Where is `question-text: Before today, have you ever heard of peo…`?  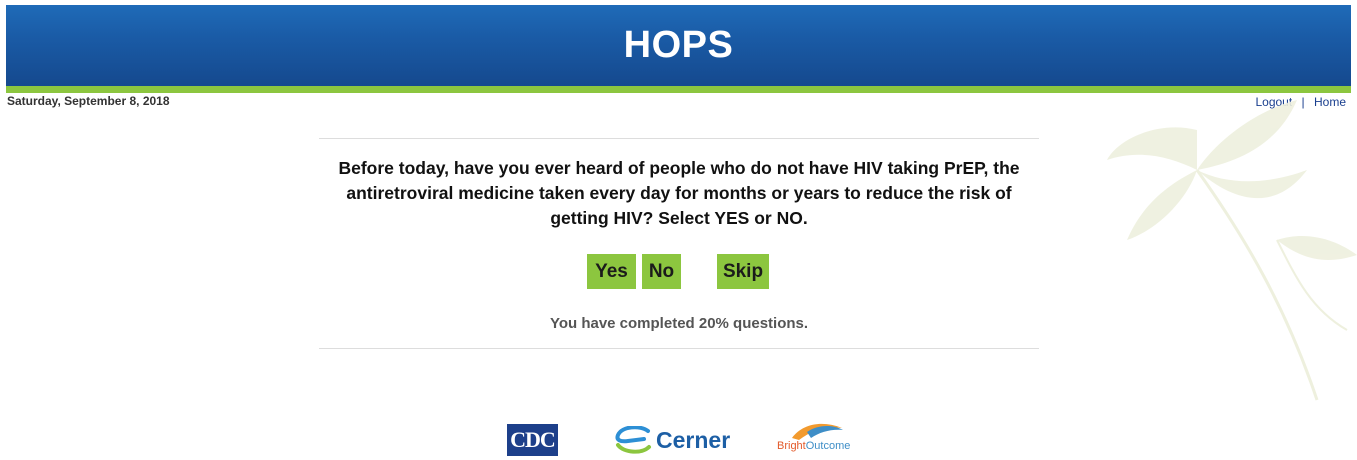 question-text: Before today, have you ever heard of peo… is located at coordinates (679, 193).